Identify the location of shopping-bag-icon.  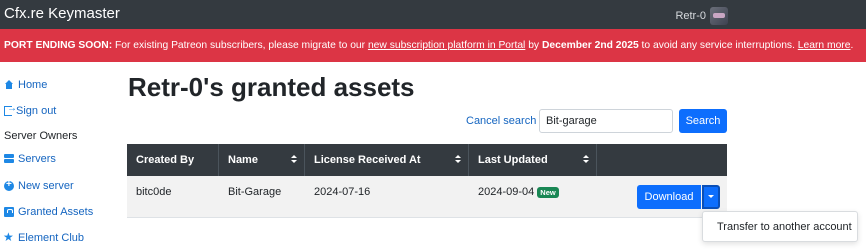
(9, 212).